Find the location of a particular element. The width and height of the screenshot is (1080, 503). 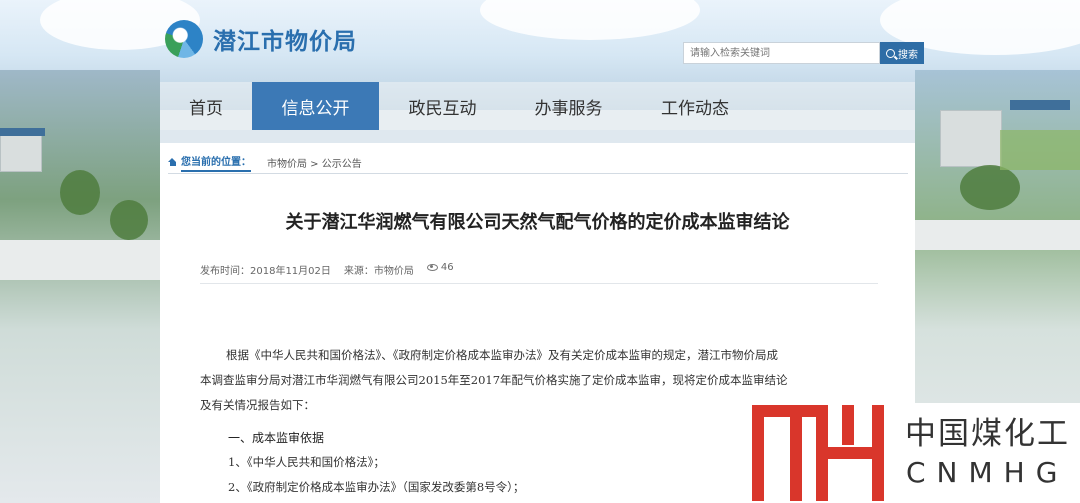

breadcrumb-path: 市物价局 > 公示公告 is located at coordinates (314, 162).